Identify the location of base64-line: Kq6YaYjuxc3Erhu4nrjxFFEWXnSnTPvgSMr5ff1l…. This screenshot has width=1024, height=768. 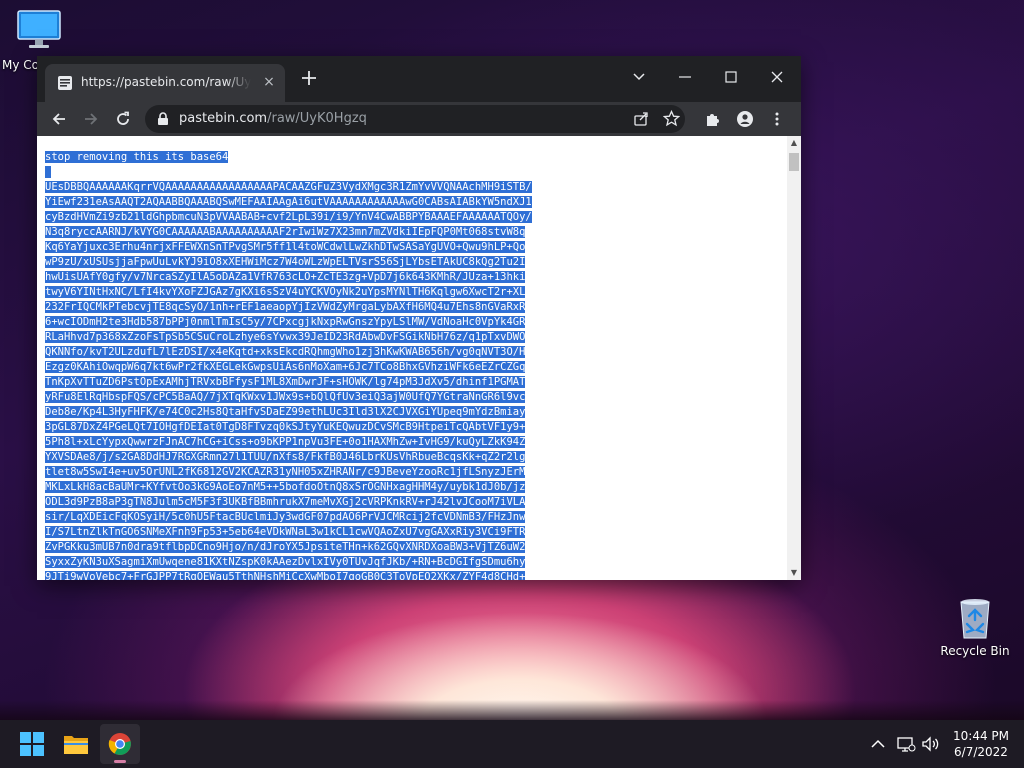
(285, 247).